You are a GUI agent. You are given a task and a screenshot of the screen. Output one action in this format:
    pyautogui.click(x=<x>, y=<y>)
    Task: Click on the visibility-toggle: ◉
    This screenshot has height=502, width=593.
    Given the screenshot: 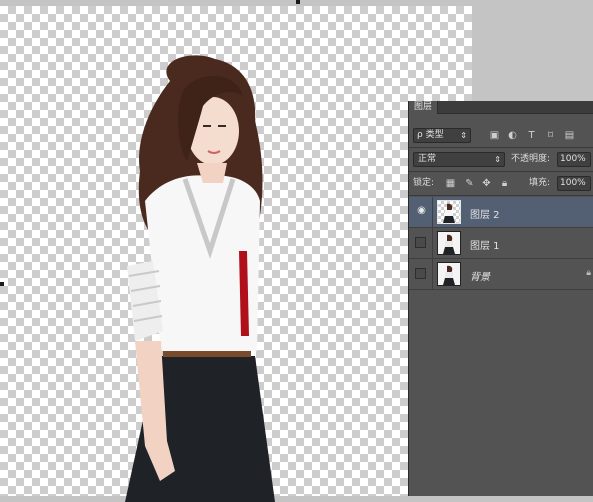 What is the action you would take?
    pyautogui.click(x=420, y=211)
    